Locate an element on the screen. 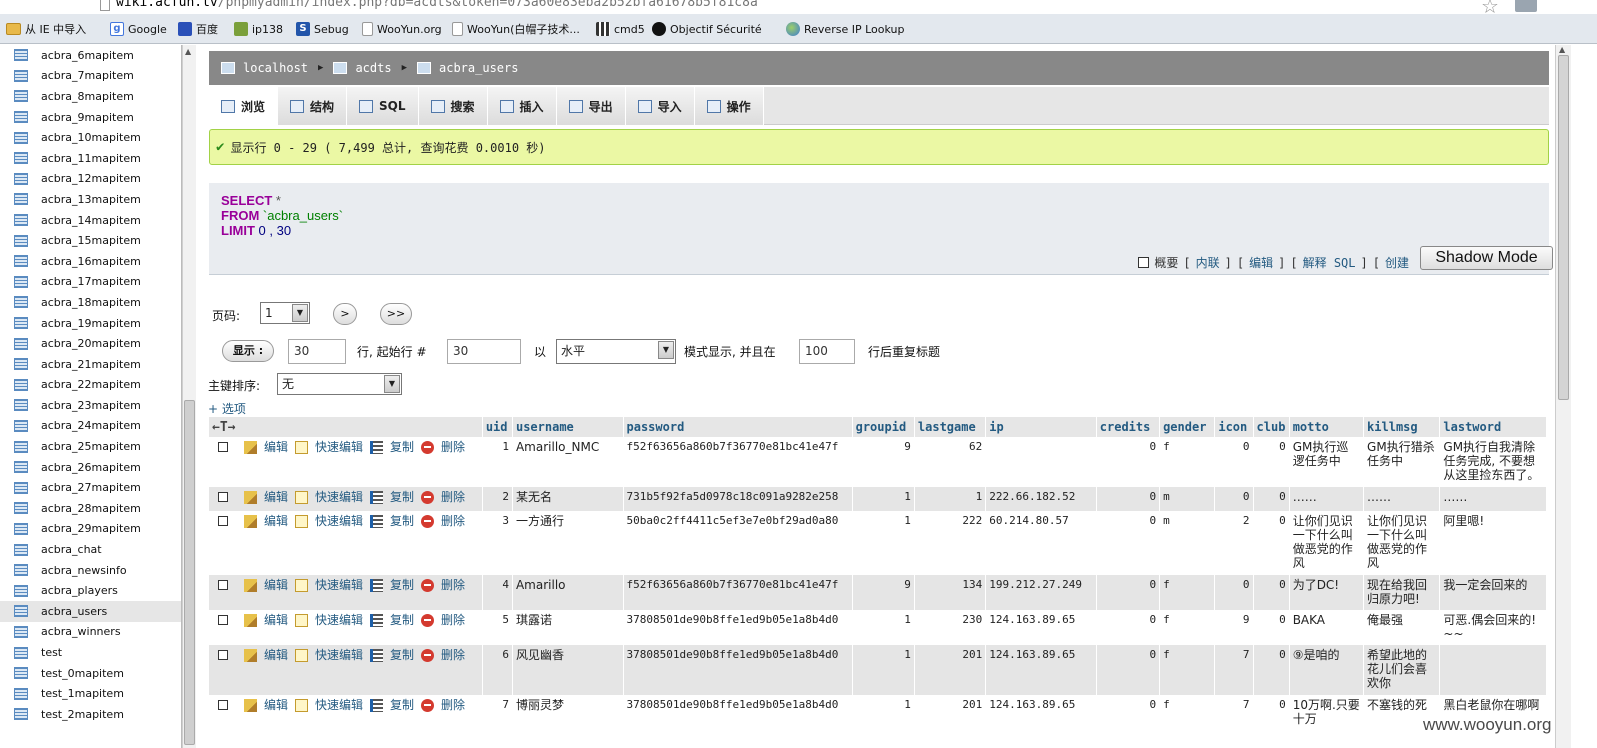 The image size is (1597, 748). sidebar-item-test: test is located at coordinates (90, 652).